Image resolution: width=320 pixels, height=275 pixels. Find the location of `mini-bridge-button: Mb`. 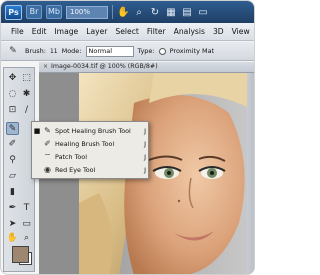

mini-bridge-button: Mb is located at coordinates (54, 12).